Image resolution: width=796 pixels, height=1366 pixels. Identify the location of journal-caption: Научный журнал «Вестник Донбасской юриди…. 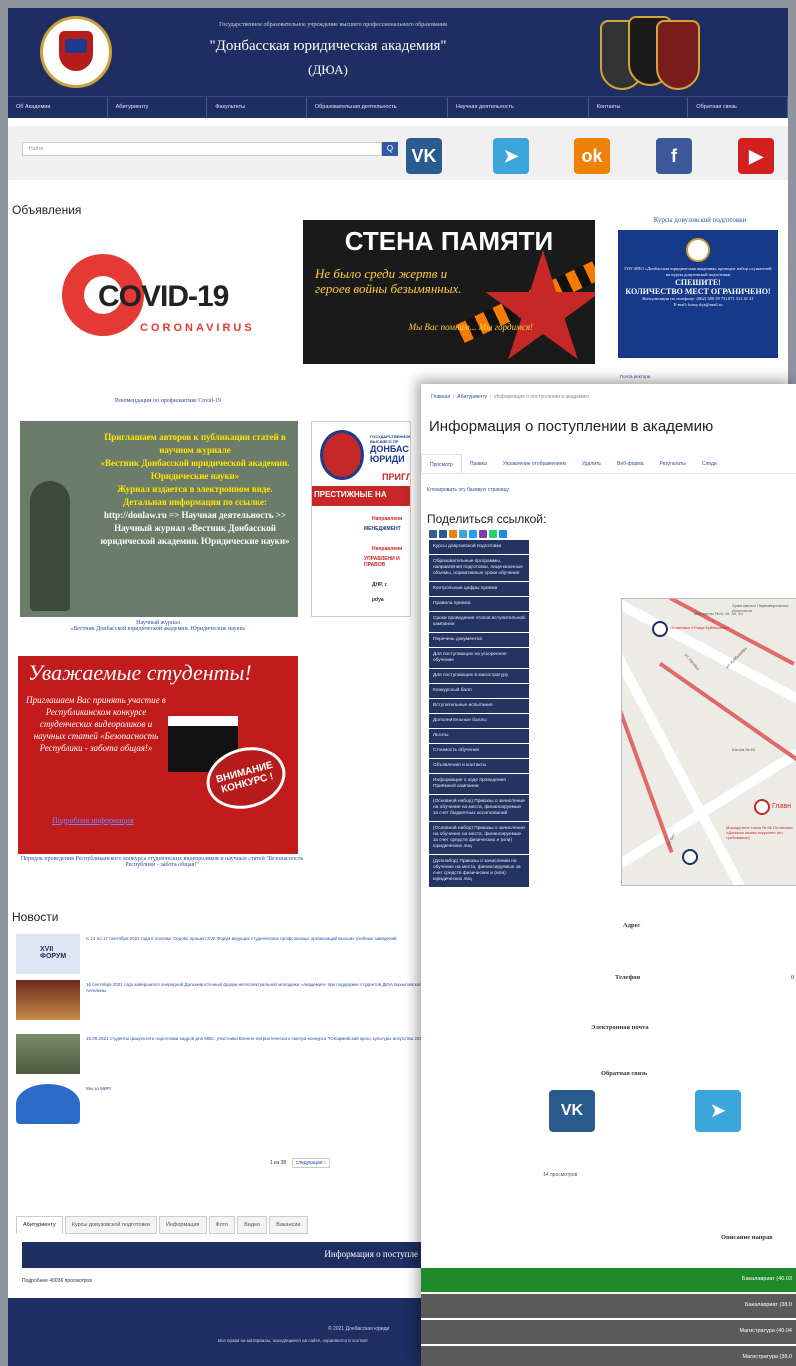
(158, 626).